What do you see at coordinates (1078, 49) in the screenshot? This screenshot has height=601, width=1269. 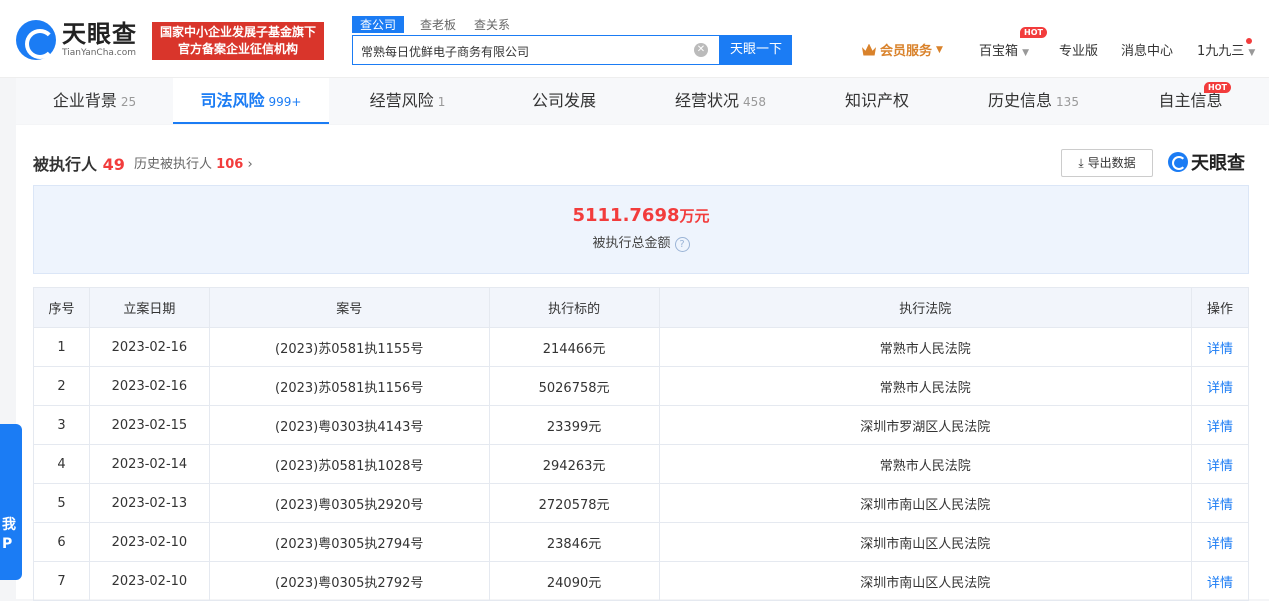 I see `pro-version-link: 专业版` at bounding box center [1078, 49].